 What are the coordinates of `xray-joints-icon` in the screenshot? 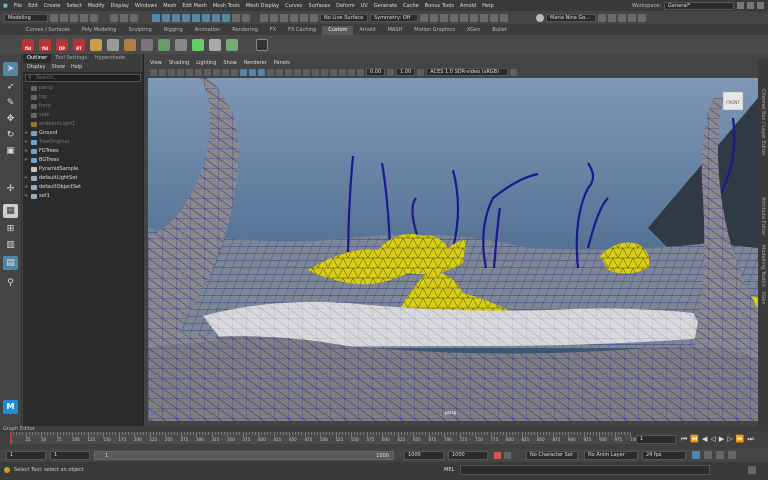 It's located at (351, 72).